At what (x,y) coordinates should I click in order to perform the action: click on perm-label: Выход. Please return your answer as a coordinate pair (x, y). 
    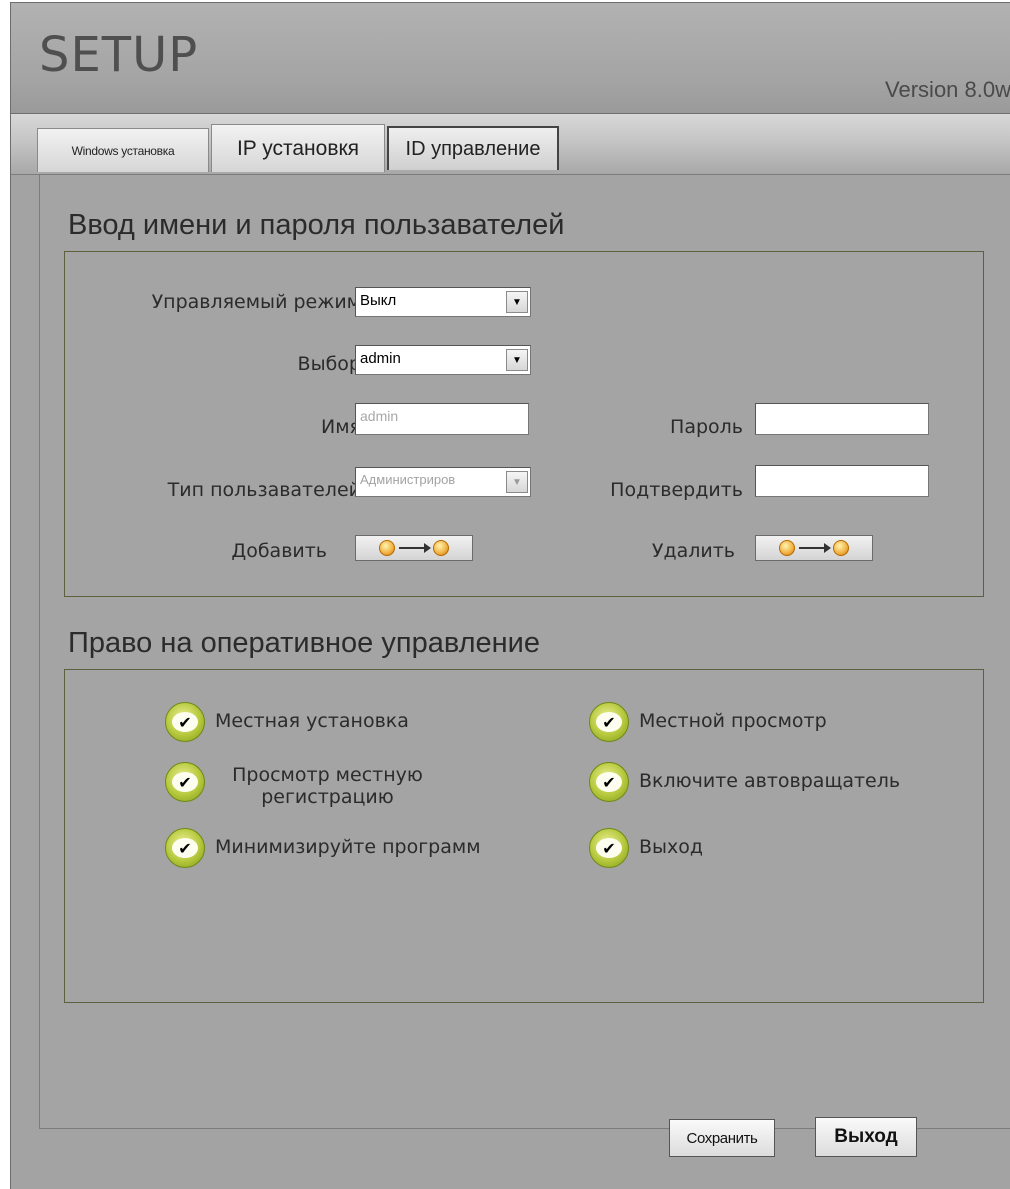
    Looking at the image, I should click on (671, 847).